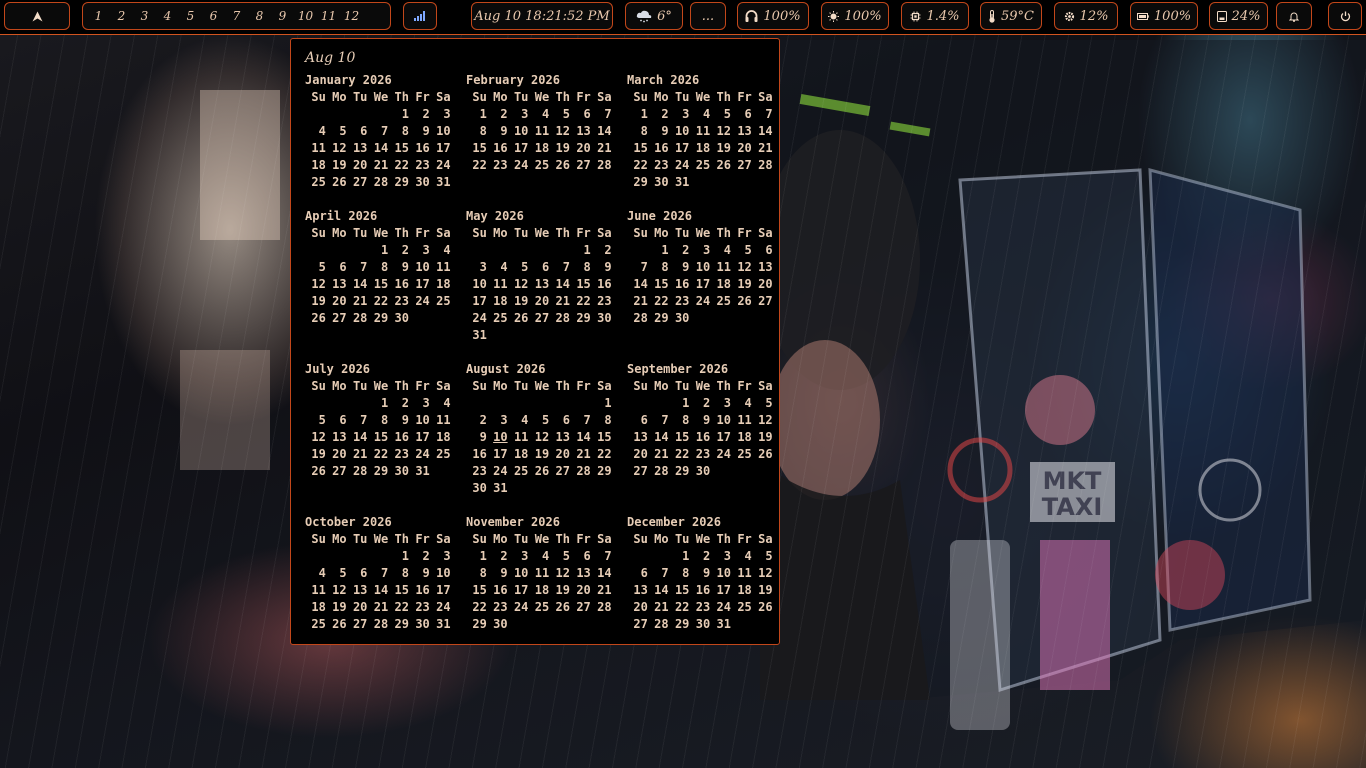 Image resolution: width=1366 pixels, height=768 pixels. What do you see at coordinates (1238, 16) in the screenshot?
I see `disk-button: 24%` at bounding box center [1238, 16].